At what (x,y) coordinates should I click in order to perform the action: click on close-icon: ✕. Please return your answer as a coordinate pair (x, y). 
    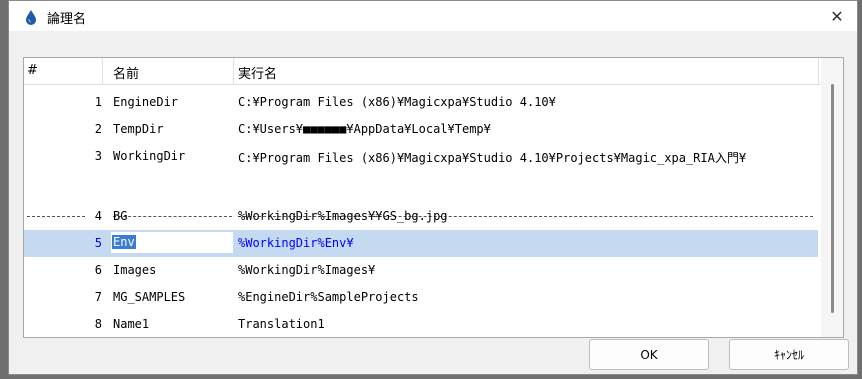
    Looking at the image, I should click on (837, 16).